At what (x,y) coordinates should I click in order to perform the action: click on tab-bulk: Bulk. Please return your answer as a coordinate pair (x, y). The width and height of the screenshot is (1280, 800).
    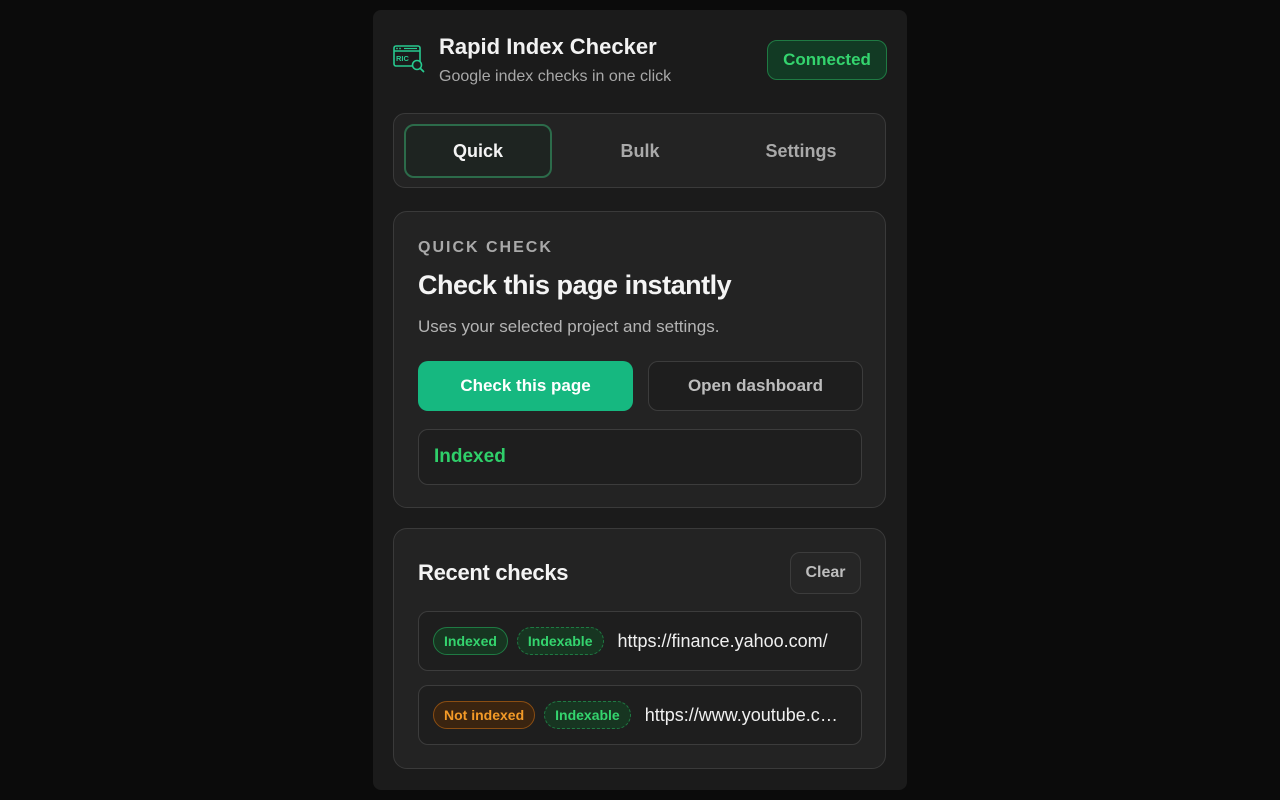
    Looking at the image, I should click on (640, 151).